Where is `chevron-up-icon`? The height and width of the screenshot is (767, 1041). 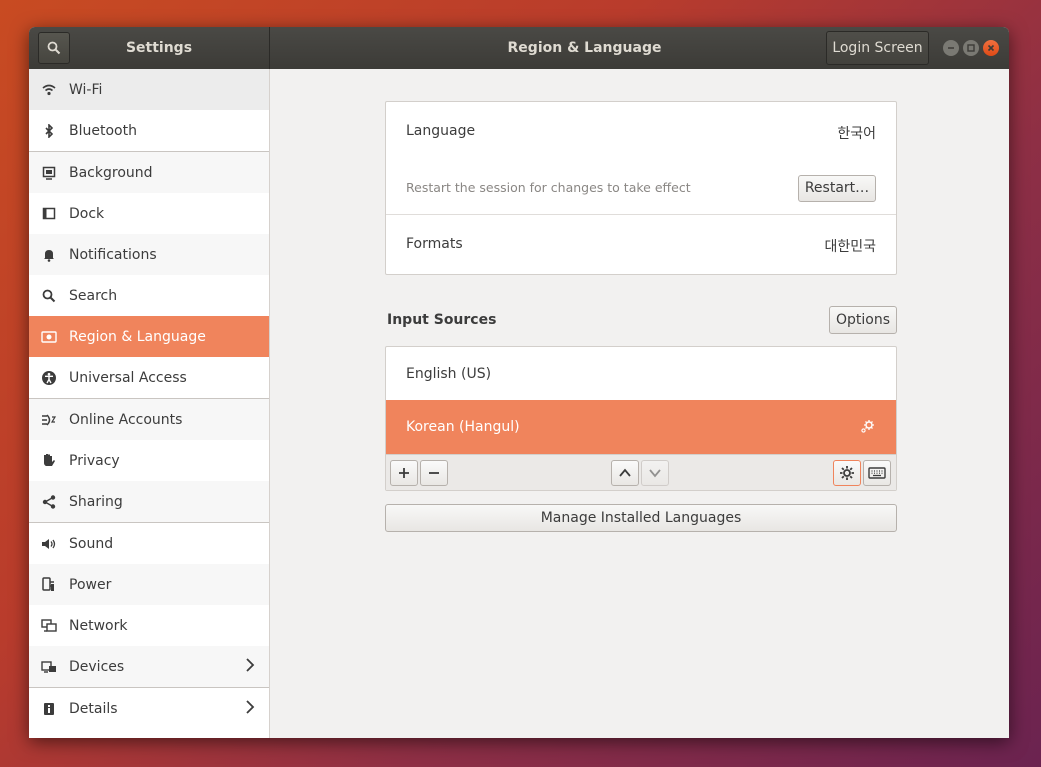
chevron-up-icon is located at coordinates (625, 472).